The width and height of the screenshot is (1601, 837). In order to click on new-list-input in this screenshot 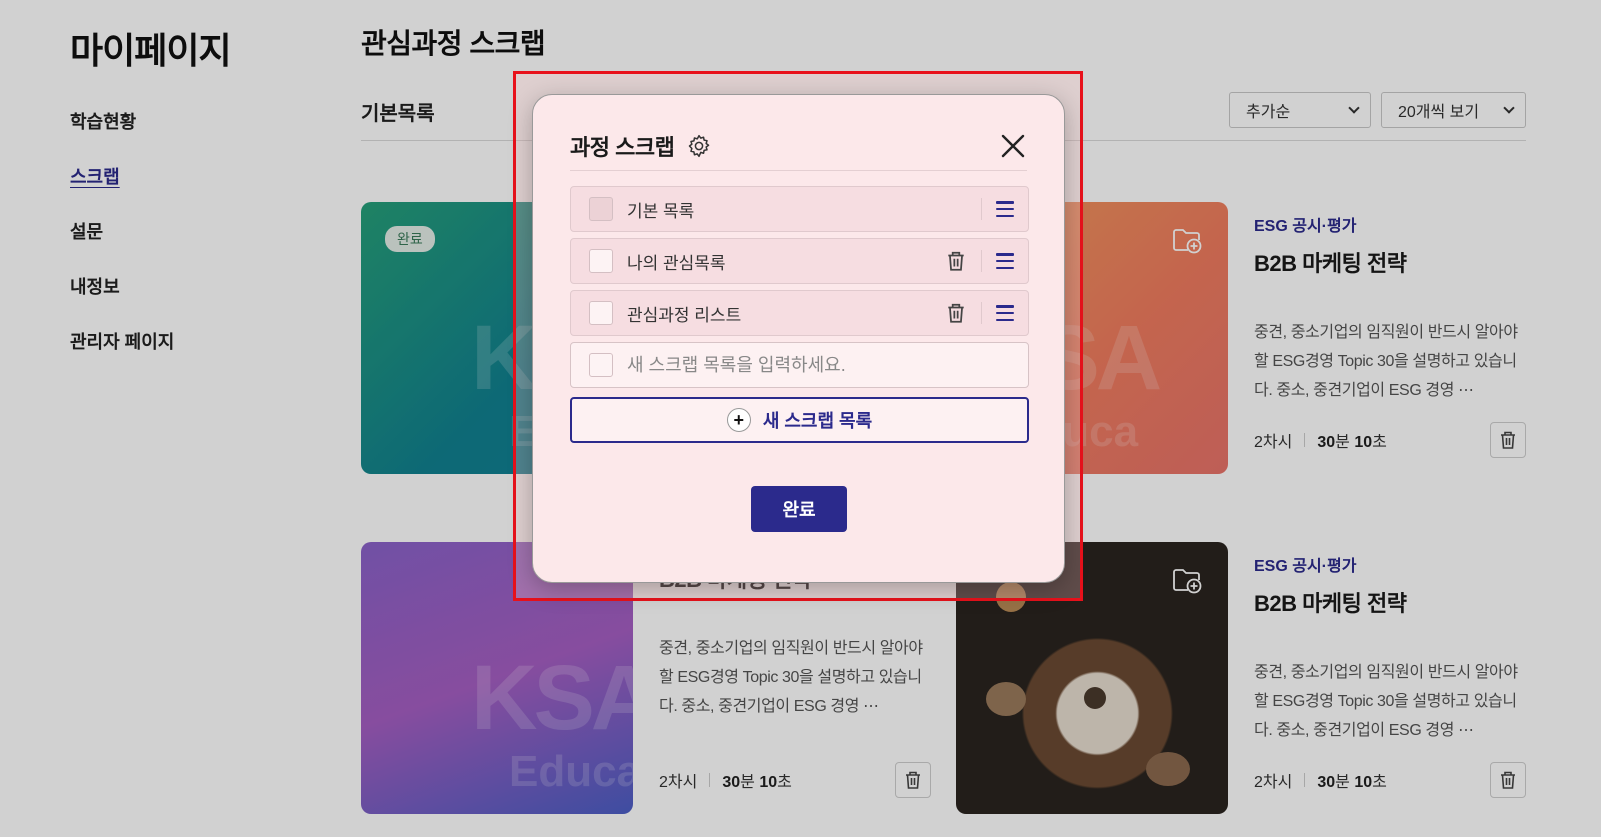, I will do `click(817, 365)`.